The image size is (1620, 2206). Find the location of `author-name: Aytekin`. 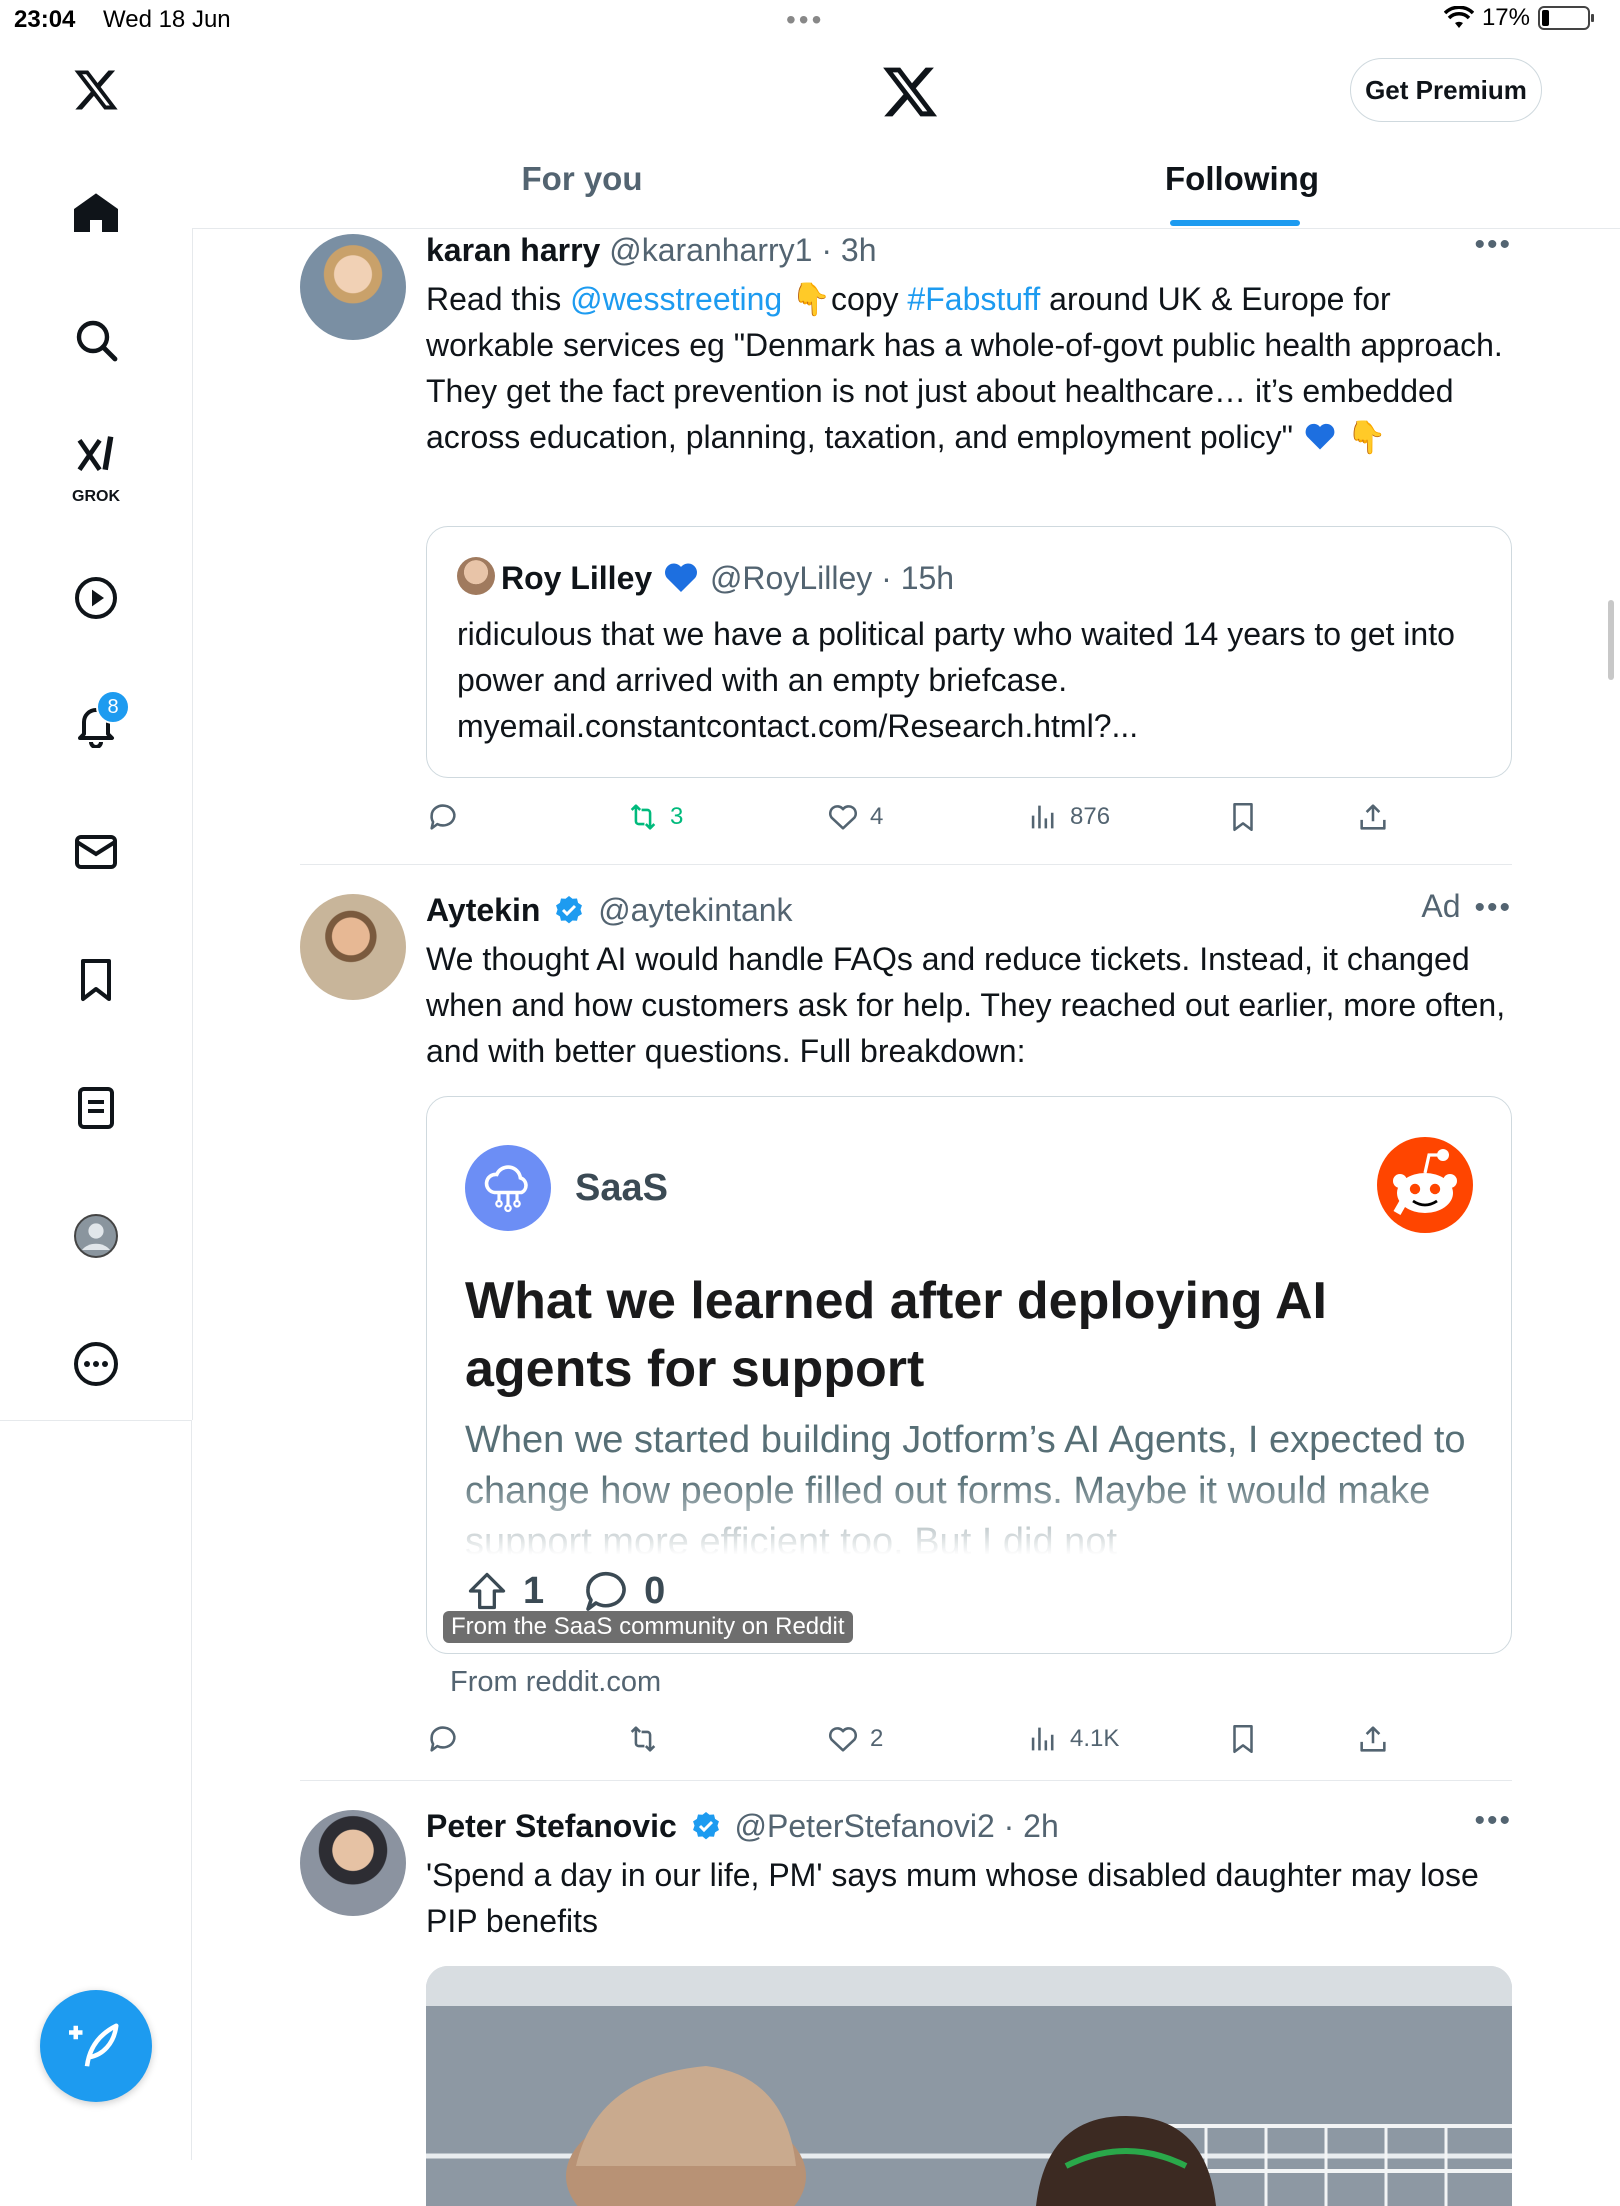

author-name: Aytekin is located at coordinates (483, 910).